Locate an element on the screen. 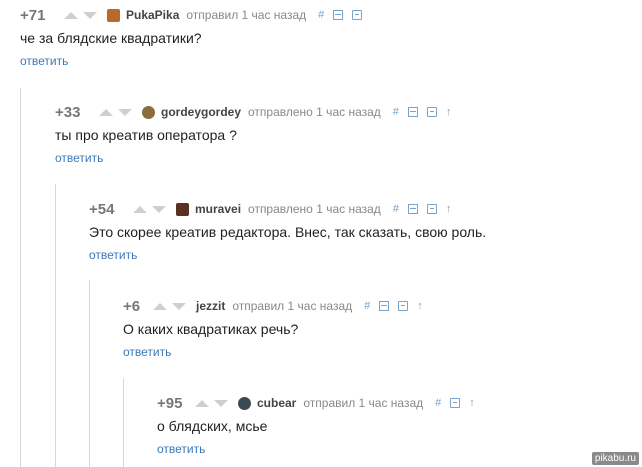  username: PukaPika is located at coordinates (152, 15).